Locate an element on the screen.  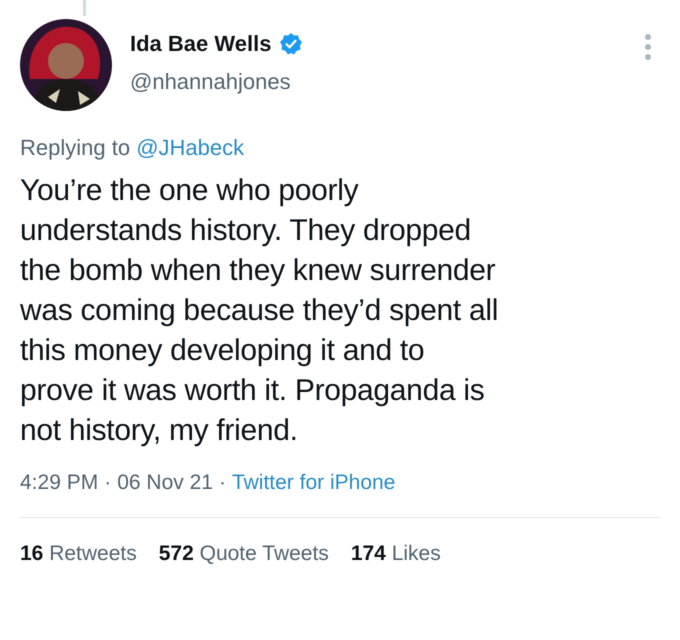
stat-link: 16 Retweets is located at coordinates (78, 554).